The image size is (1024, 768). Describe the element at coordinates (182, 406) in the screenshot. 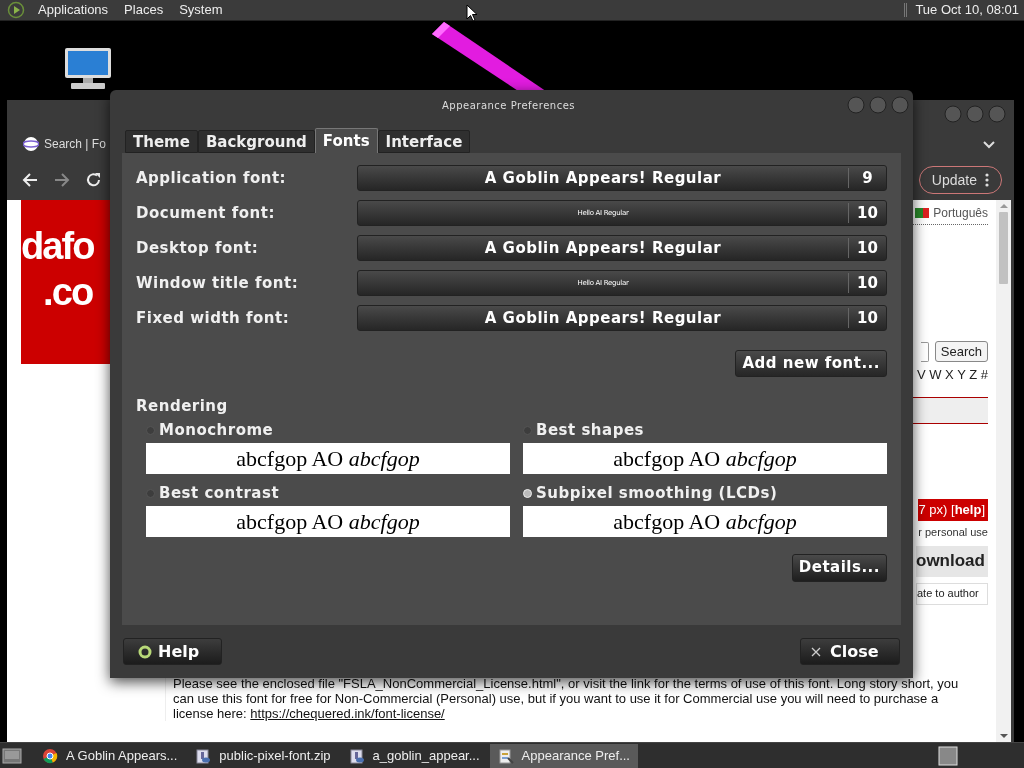

I see `section-heading: Rendering` at that location.